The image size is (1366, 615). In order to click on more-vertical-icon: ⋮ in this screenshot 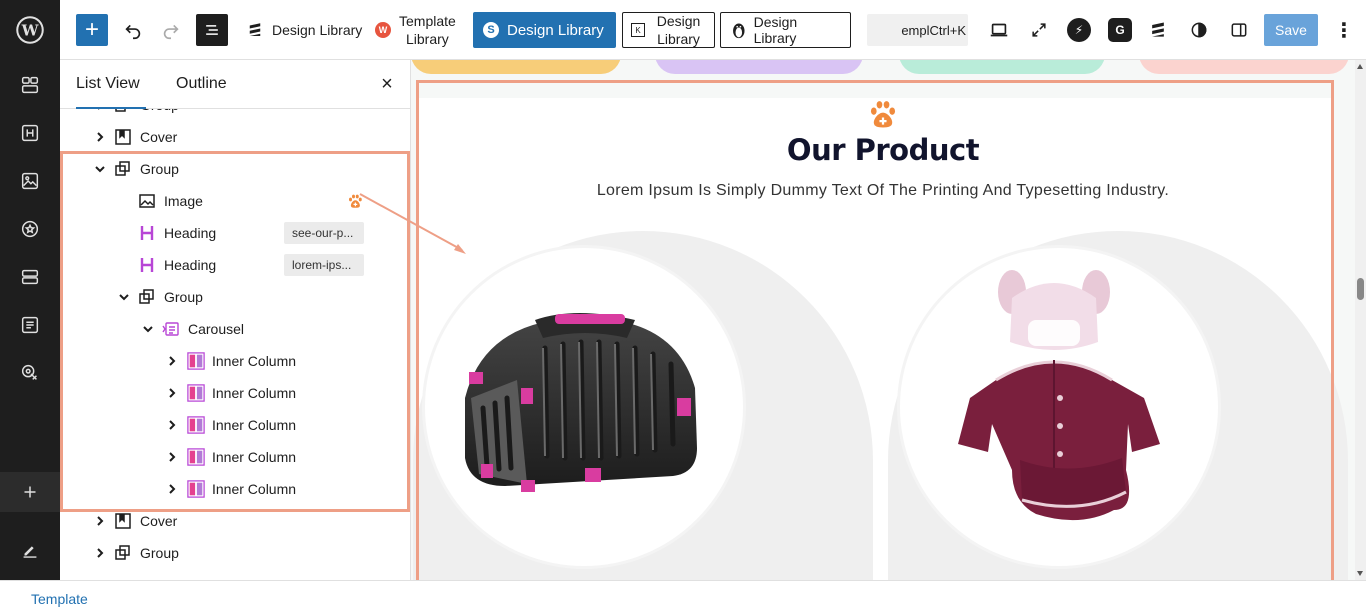, I will do `click(1344, 30)`.